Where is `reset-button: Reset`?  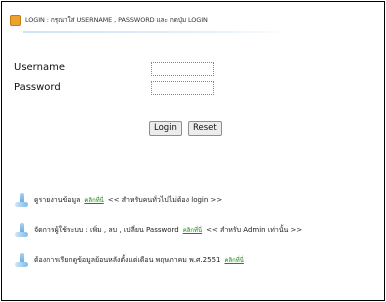
reset-button: Reset is located at coordinates (205, 128).